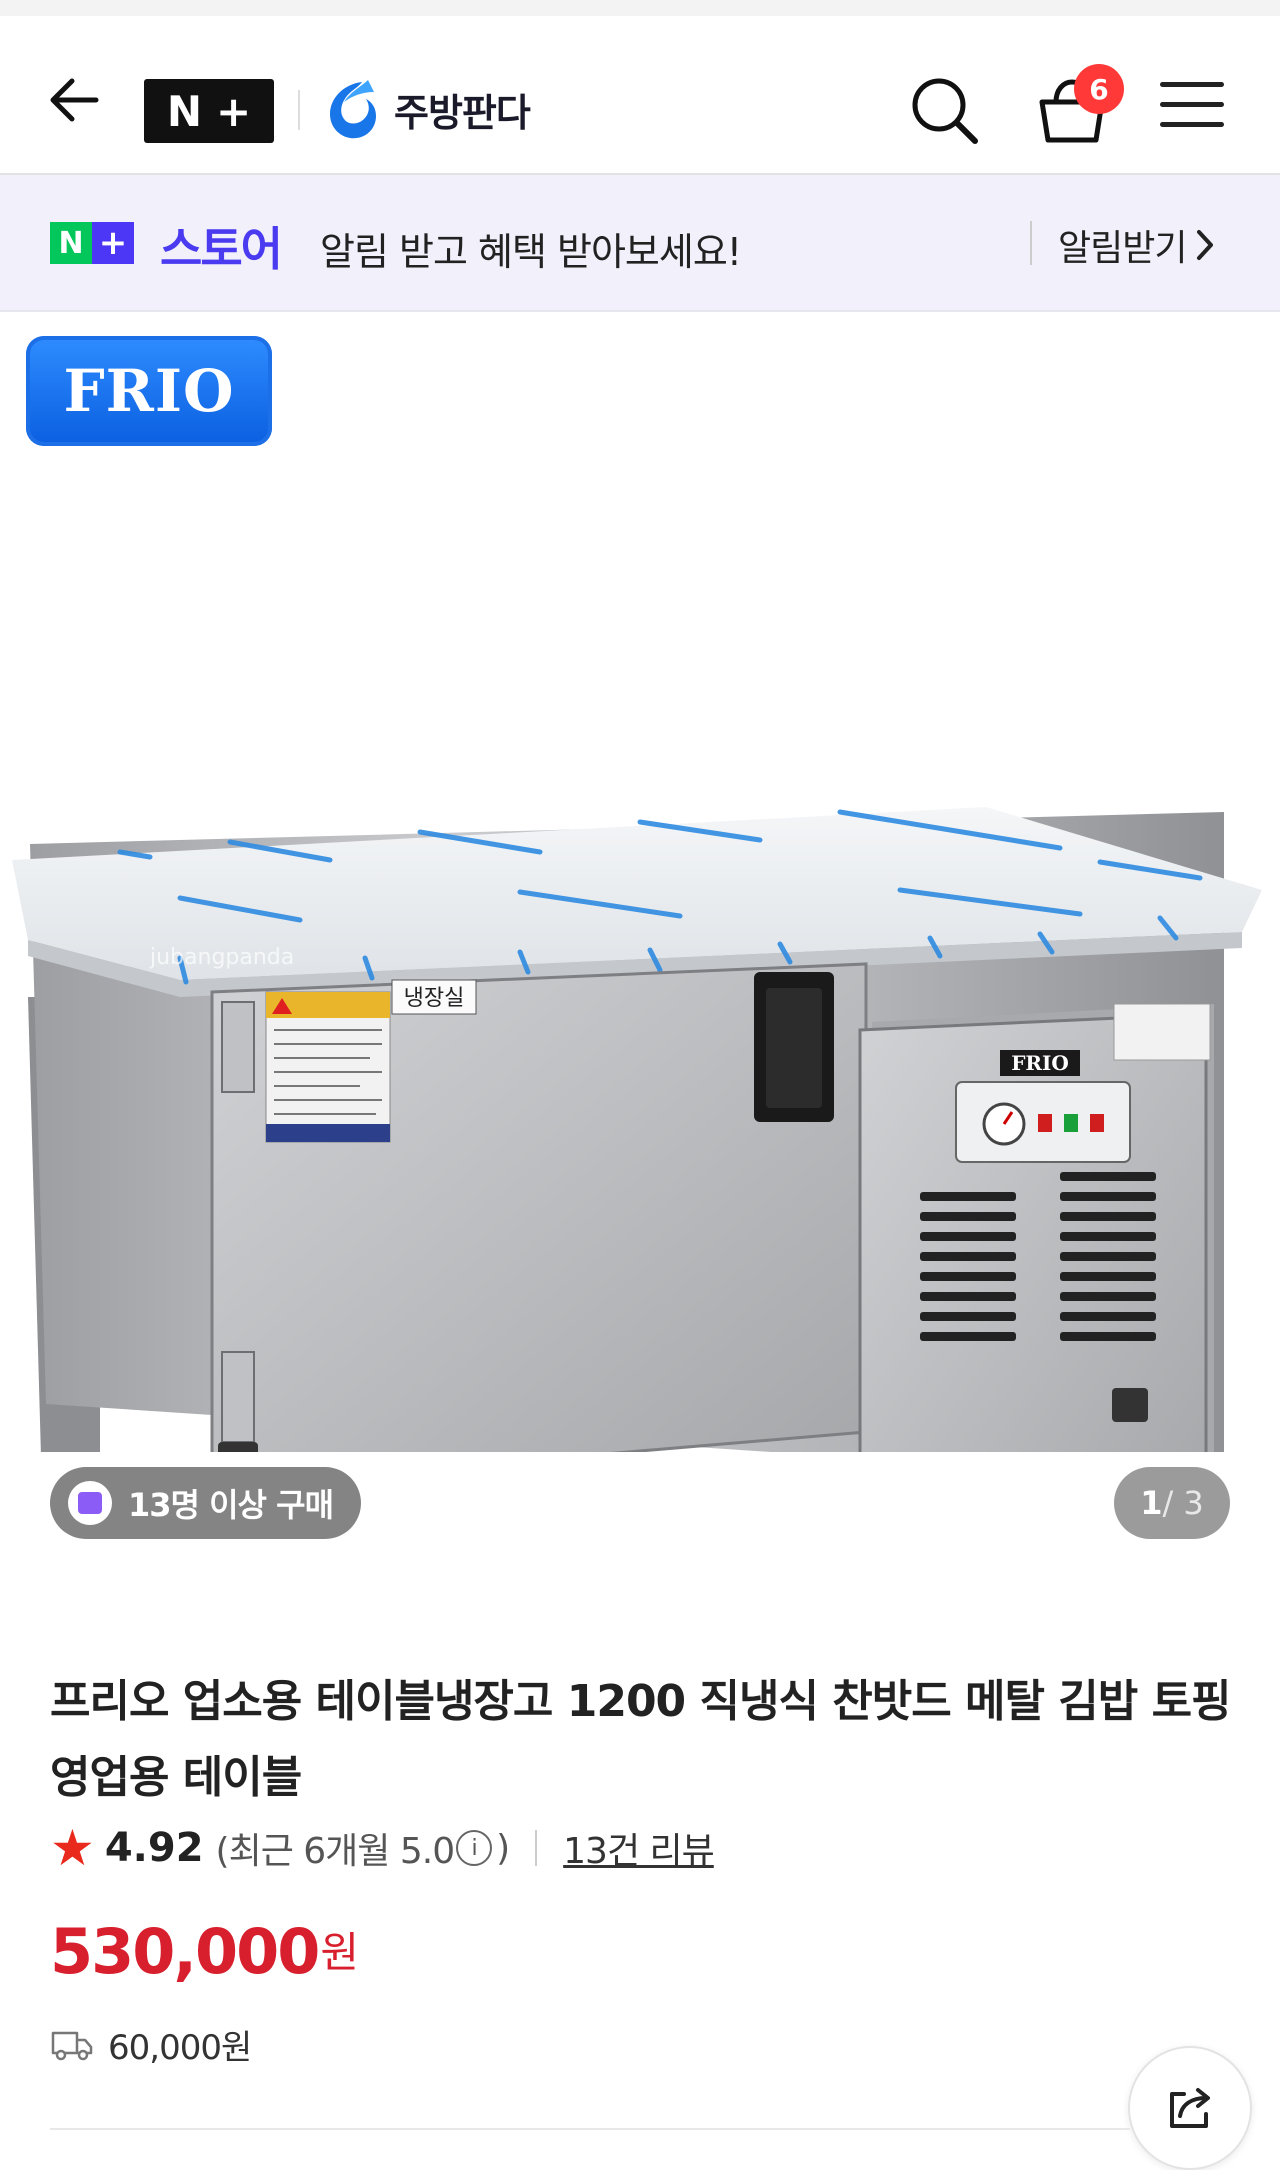 This screenshot has height=2170, width=1280. Describe the element at coordinates (1151, 1503) in the screenshot. I see `current-page: 1` at that location.